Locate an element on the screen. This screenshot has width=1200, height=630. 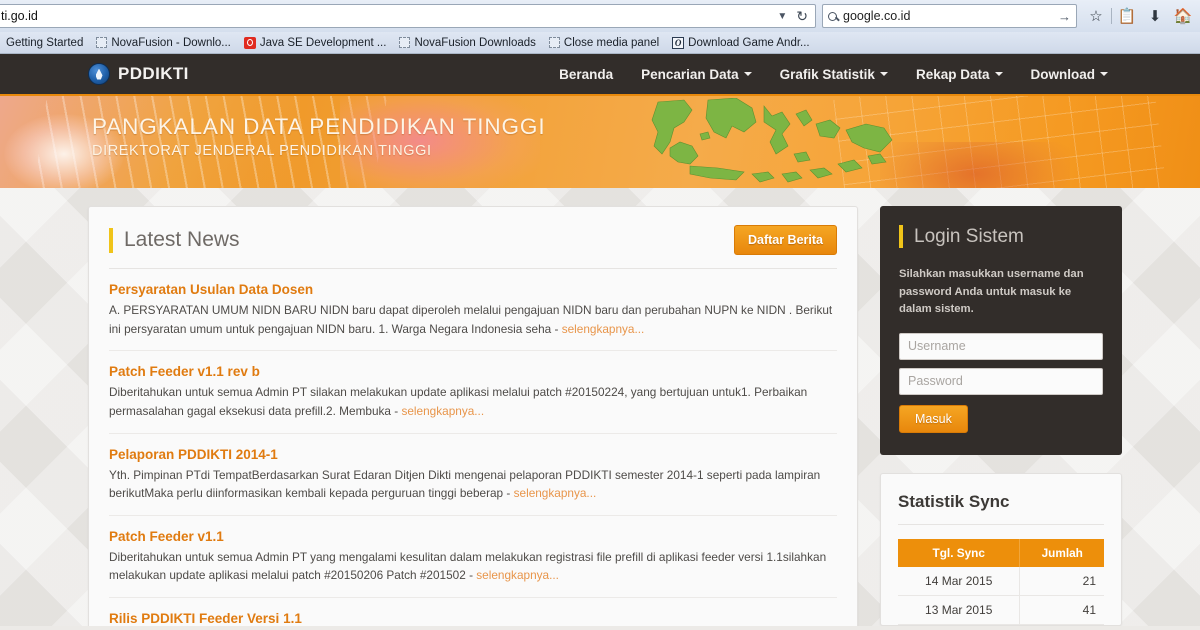
address-bar: ti.go.id ▼ ↻ is located at coordinates (408, 16).